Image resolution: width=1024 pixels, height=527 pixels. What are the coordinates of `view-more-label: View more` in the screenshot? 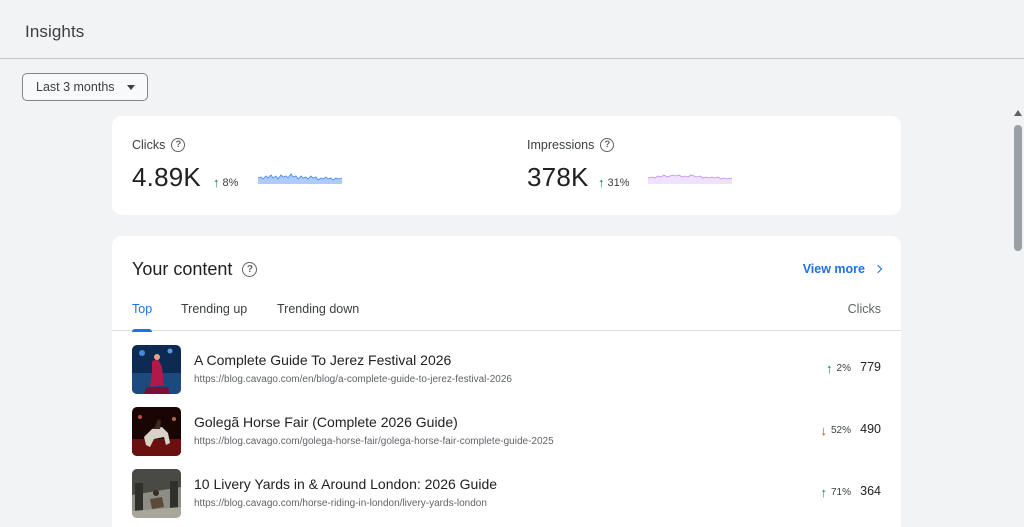 It's located at (833, 269).